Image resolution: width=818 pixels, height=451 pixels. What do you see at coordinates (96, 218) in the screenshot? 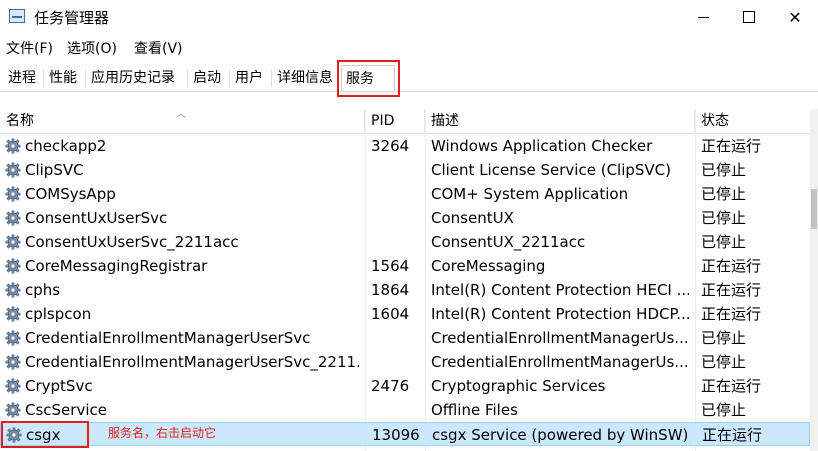
I see `service-name: ConsentUxUserSvc` at bounding box center [96, 218].